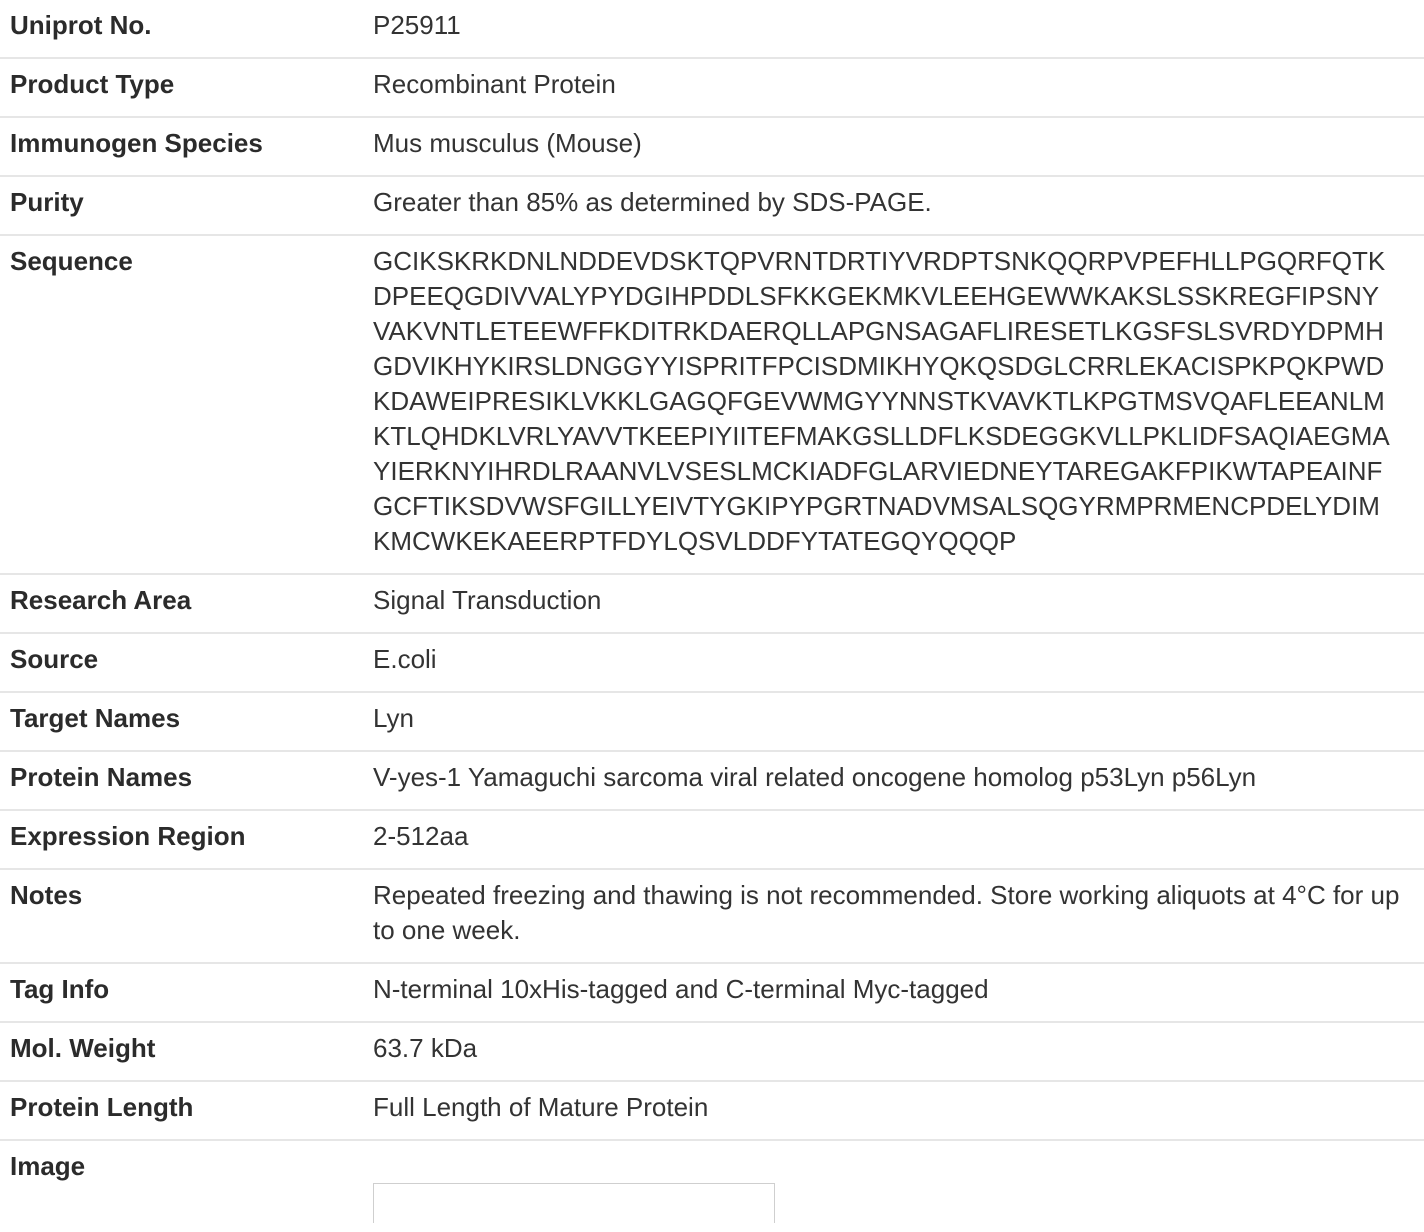  Describe the element at coordinates (48, 1166) in the screenshot. I see `image-label: Image` at that location.